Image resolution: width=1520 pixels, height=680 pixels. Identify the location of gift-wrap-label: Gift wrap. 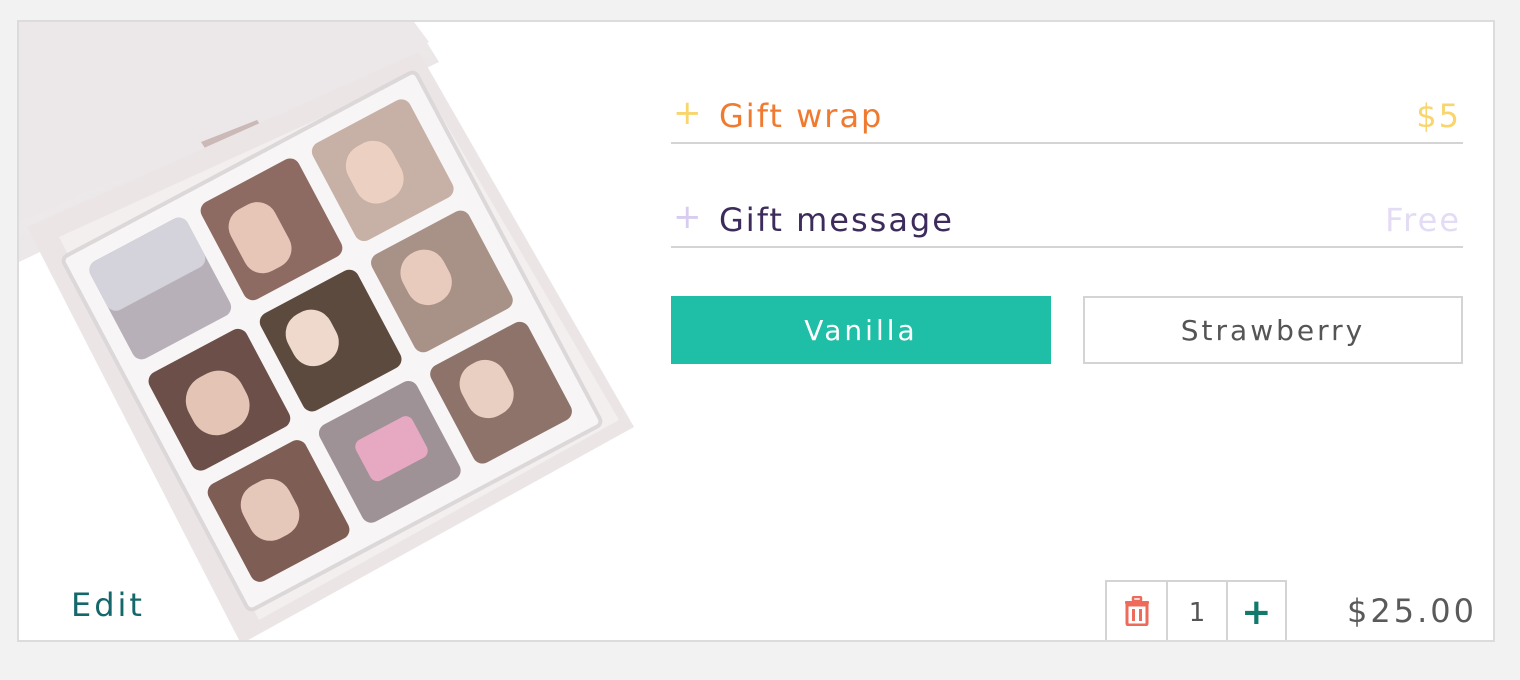
(801, 116).